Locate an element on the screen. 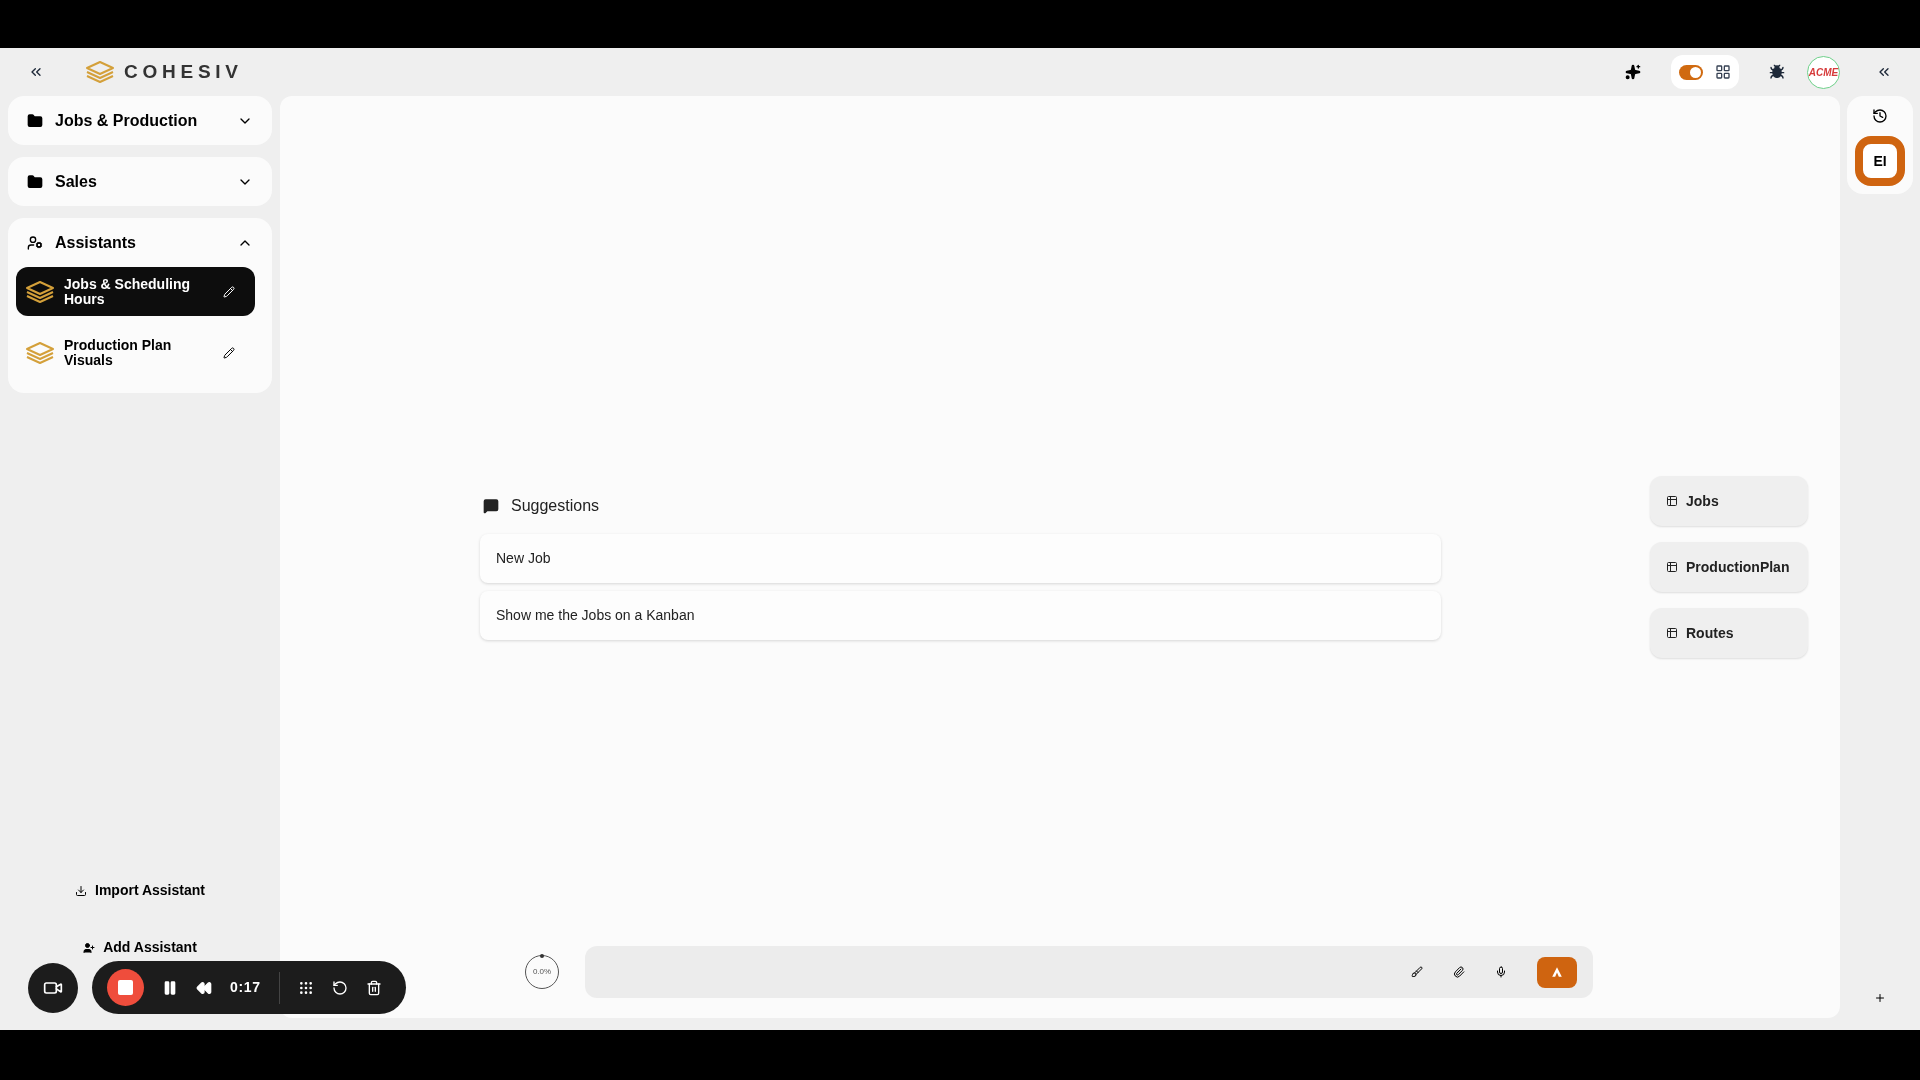 This screenshot has width=1920, height=1080. plus-icon is located at coordinates (1880, 998).